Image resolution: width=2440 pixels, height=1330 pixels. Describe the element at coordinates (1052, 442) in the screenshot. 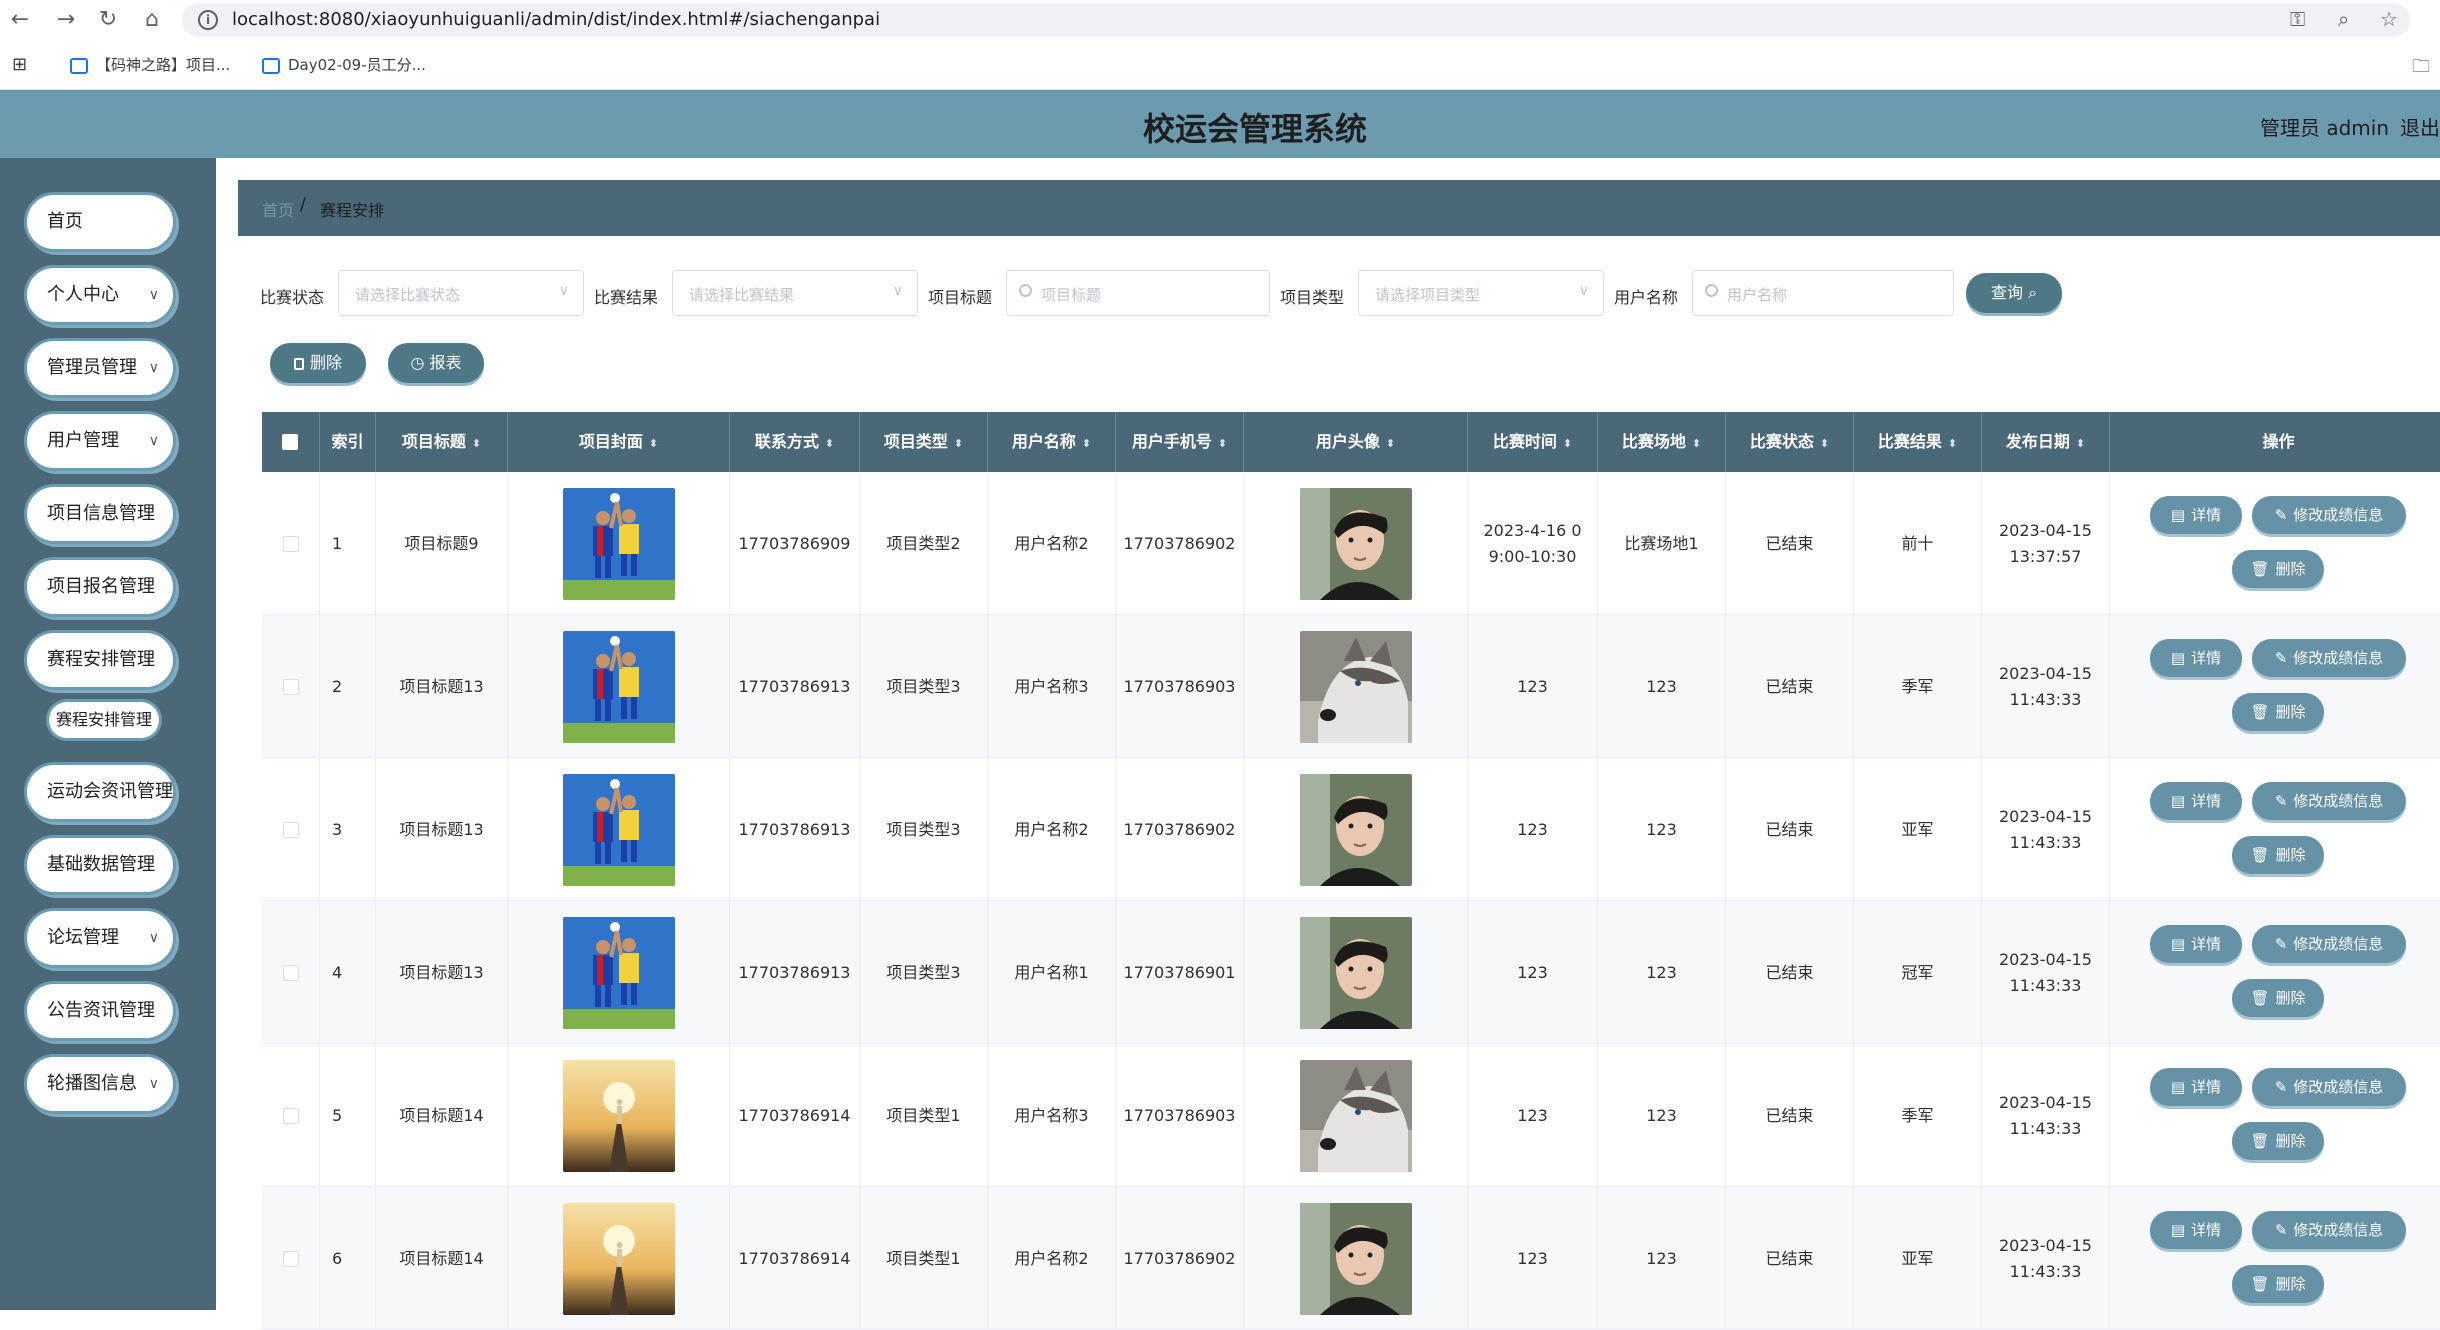

I see `column-header-user: 用户名称 ⬍` at that location.